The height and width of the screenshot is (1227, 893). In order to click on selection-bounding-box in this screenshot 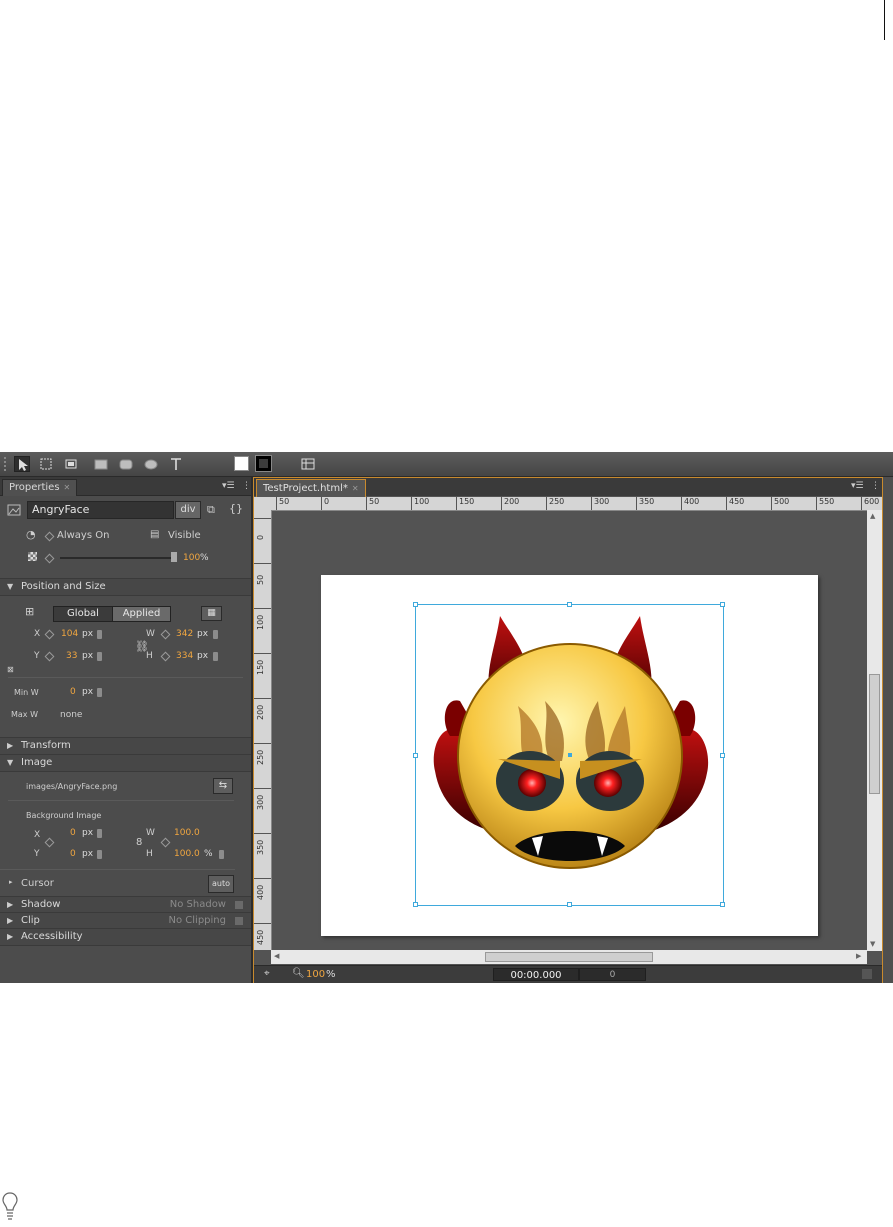, I will do `click(569, 754)`.